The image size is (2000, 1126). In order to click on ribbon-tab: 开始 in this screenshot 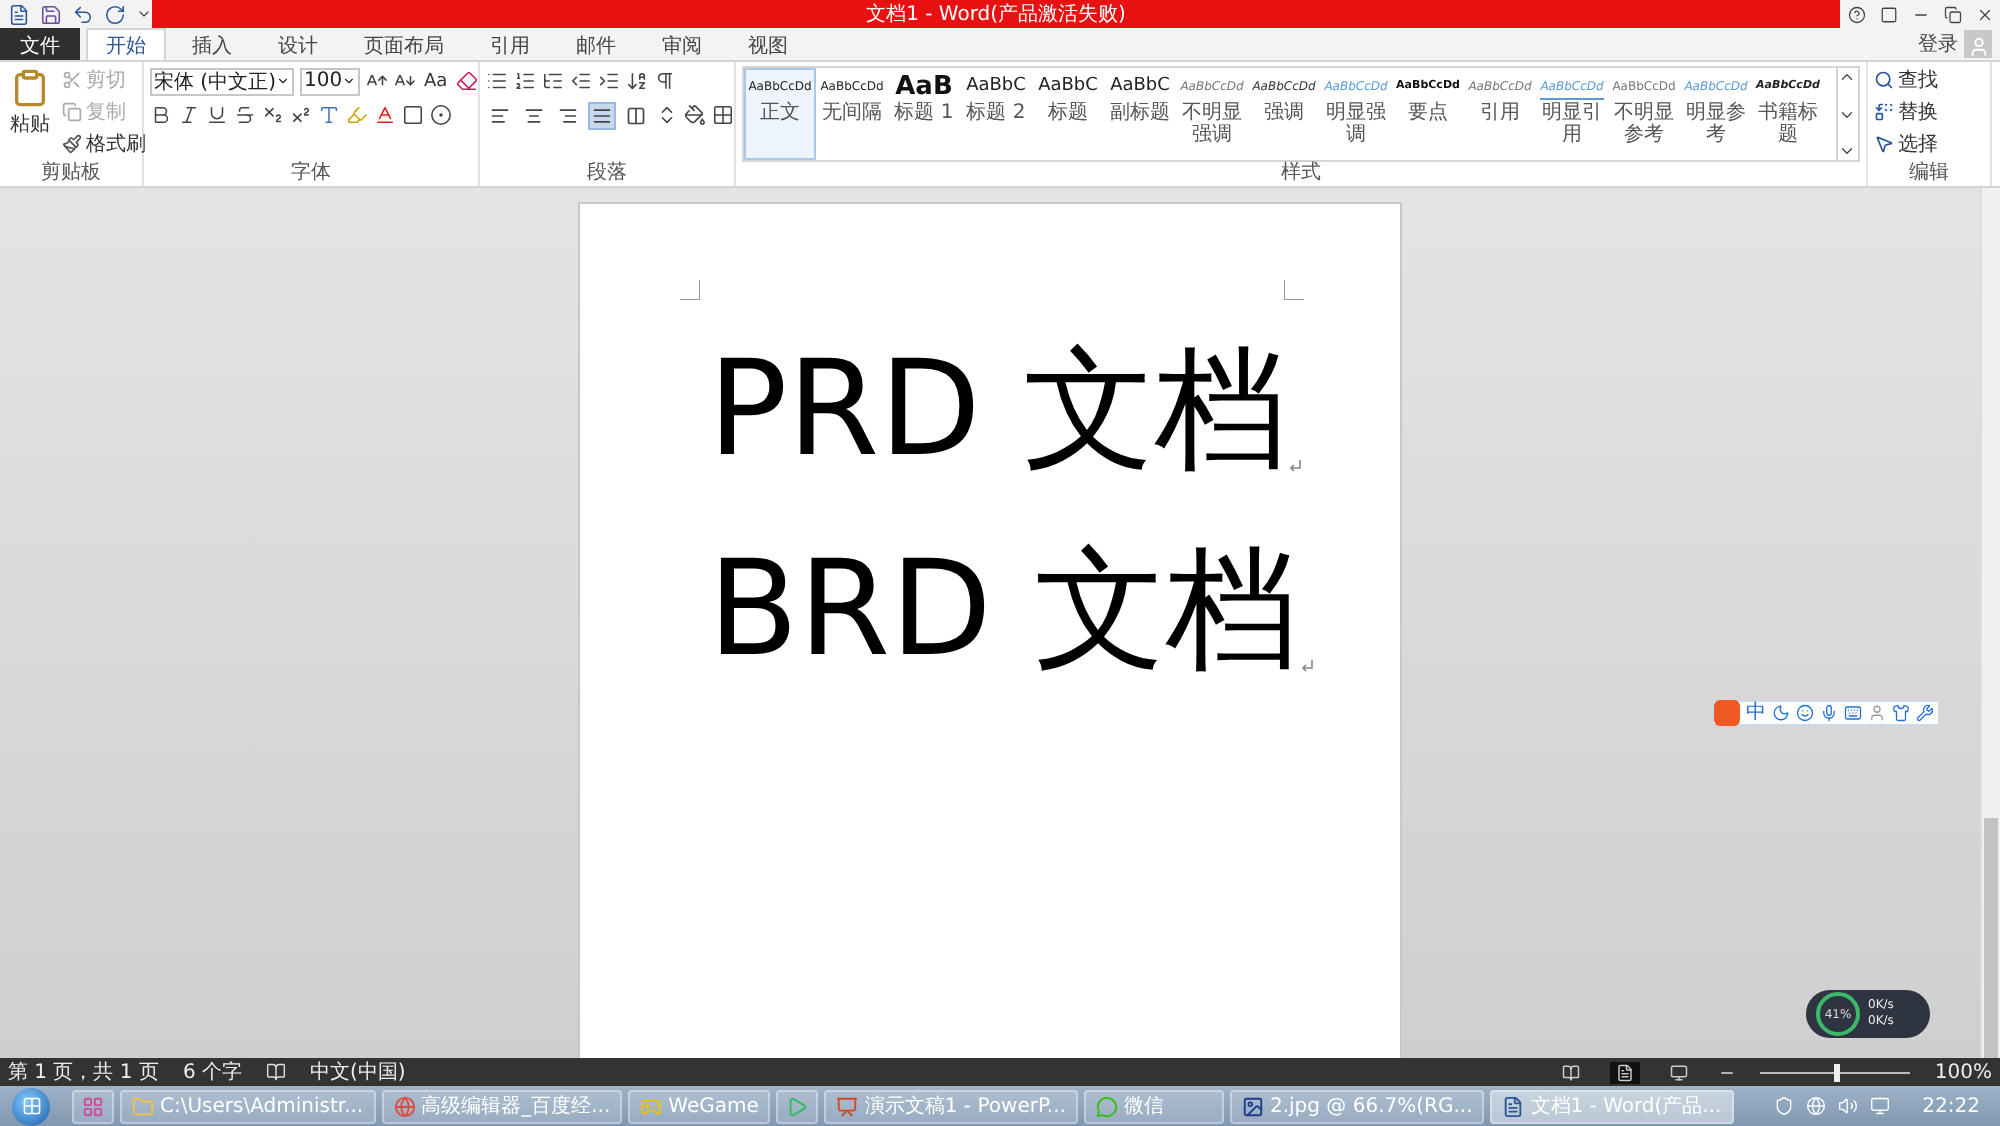, I will do `click(126, 44)`.